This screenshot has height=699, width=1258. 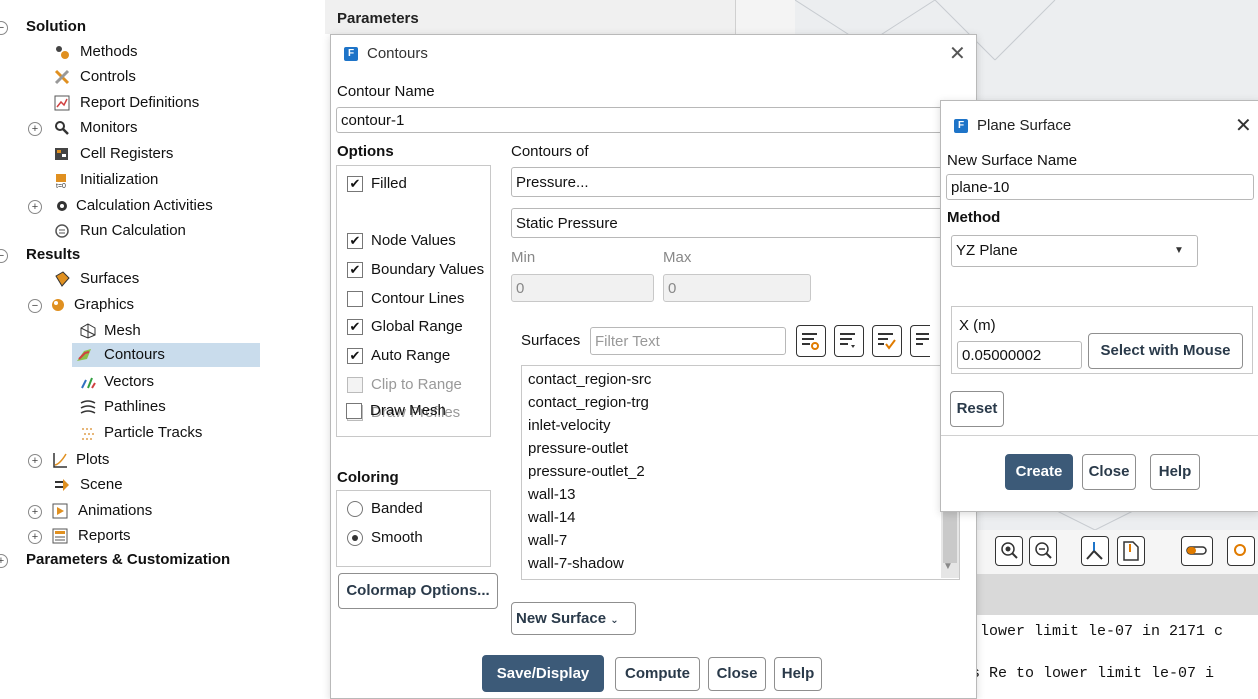 I want to click on checkbox-label: Auto Range, so click(x=411, y=355).